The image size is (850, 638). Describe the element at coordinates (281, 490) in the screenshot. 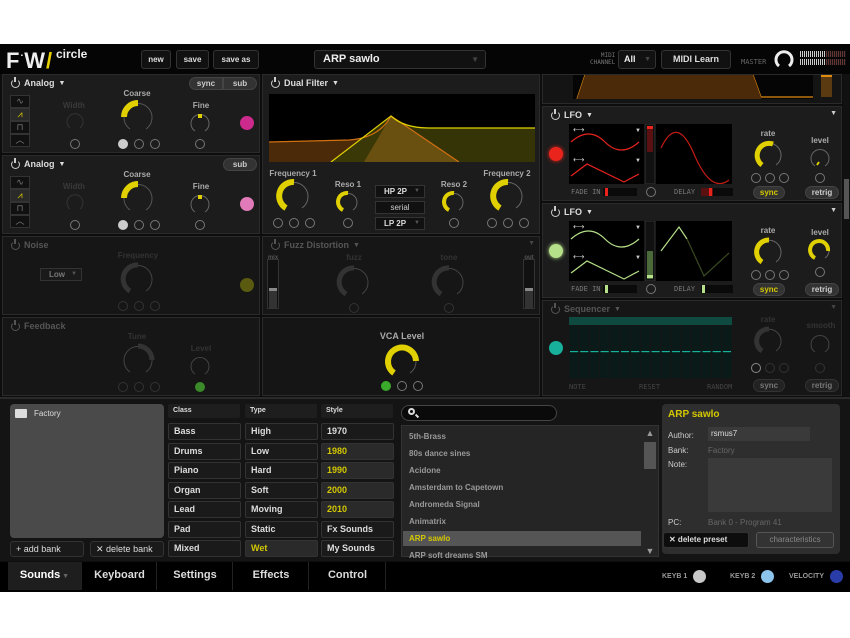

I see `category-filter-soft: Soft` at that location.